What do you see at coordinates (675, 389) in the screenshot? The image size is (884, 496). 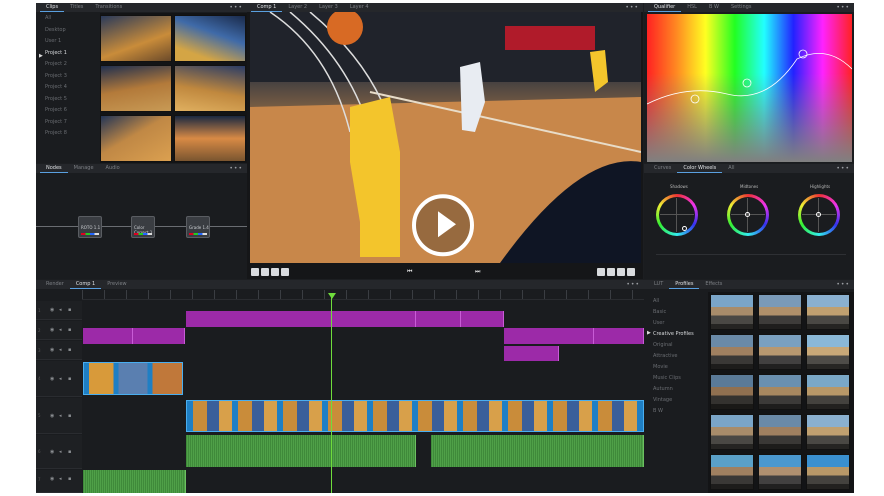 I see `profile-category: Autumn` at bounding box center [675, 389].